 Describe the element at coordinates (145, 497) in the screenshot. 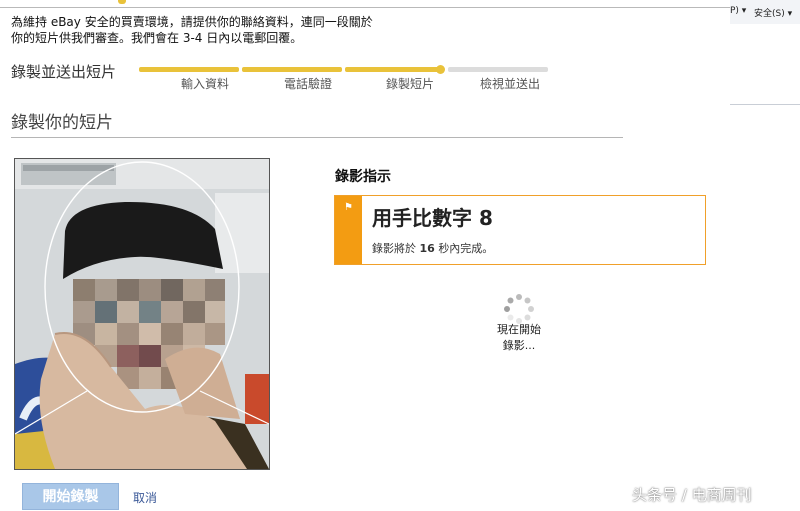

I see `cancel-link: 取消` at that location.